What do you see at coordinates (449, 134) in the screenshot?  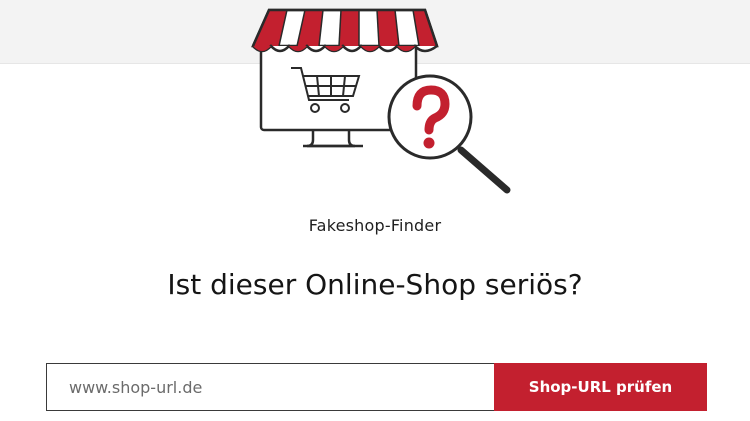 I see `magnifier-question-icon` at bounding box center [449, 134].